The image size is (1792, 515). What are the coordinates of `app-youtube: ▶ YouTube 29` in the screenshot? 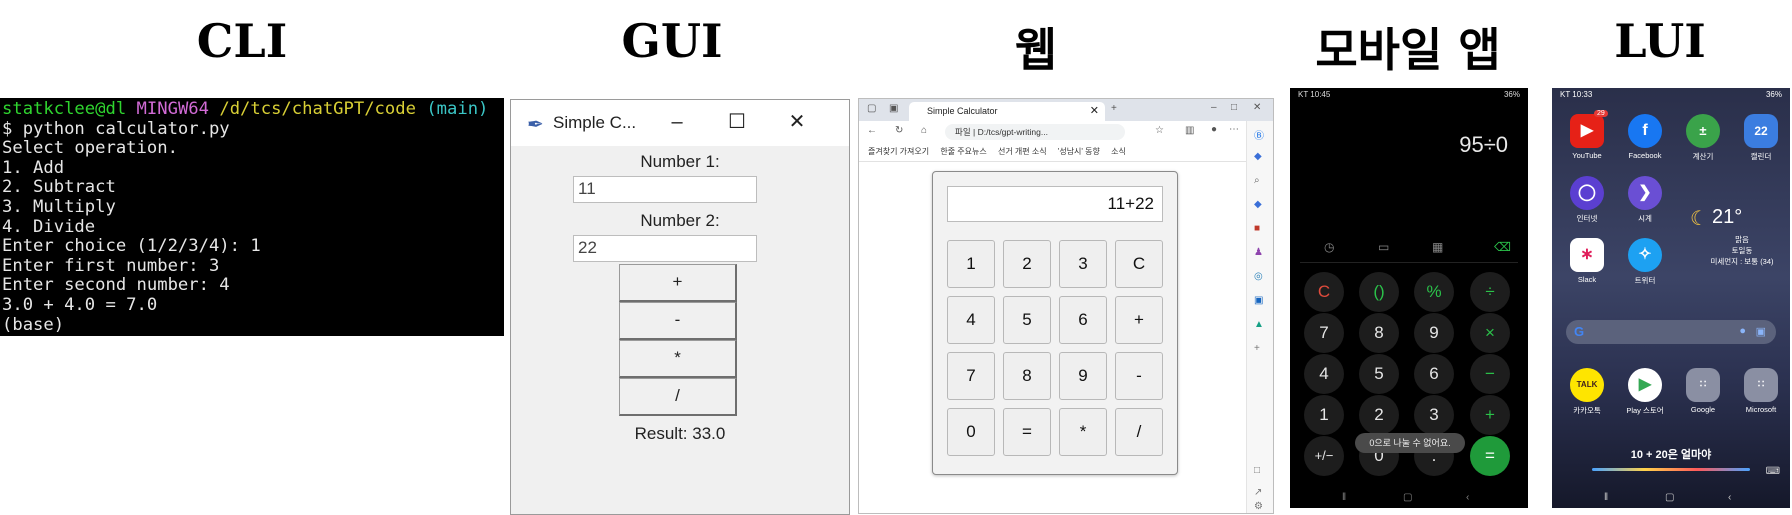 It's located at (1587, 135).